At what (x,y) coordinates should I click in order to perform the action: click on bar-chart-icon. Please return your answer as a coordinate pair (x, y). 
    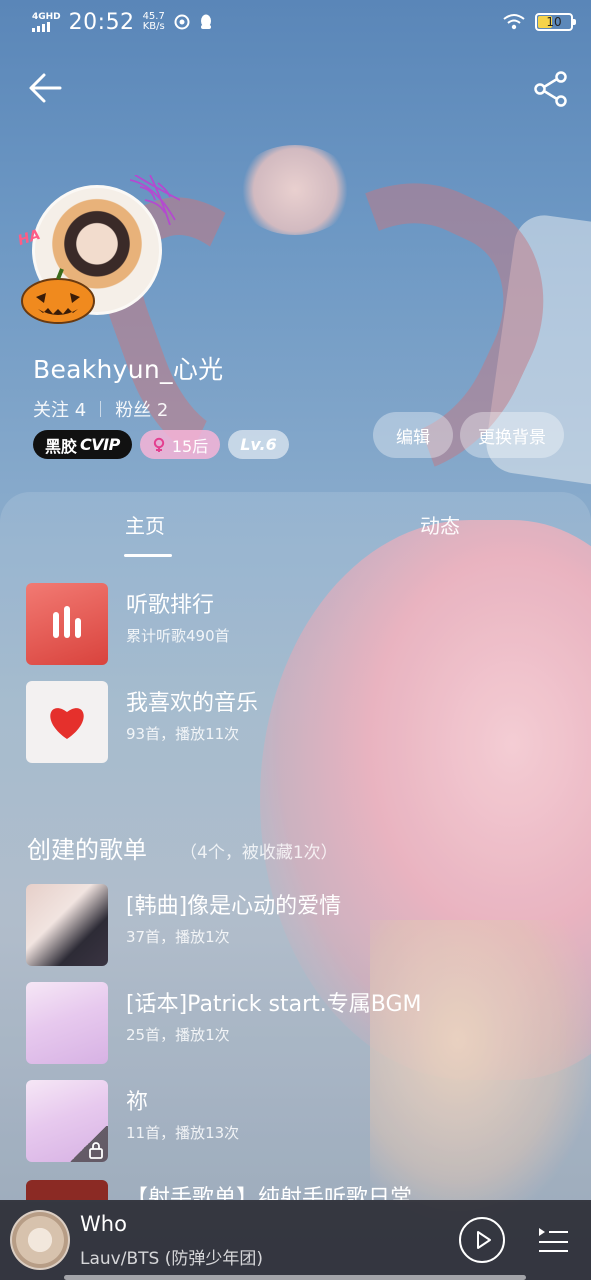
    Looking at the image, I should click on (67, 624).